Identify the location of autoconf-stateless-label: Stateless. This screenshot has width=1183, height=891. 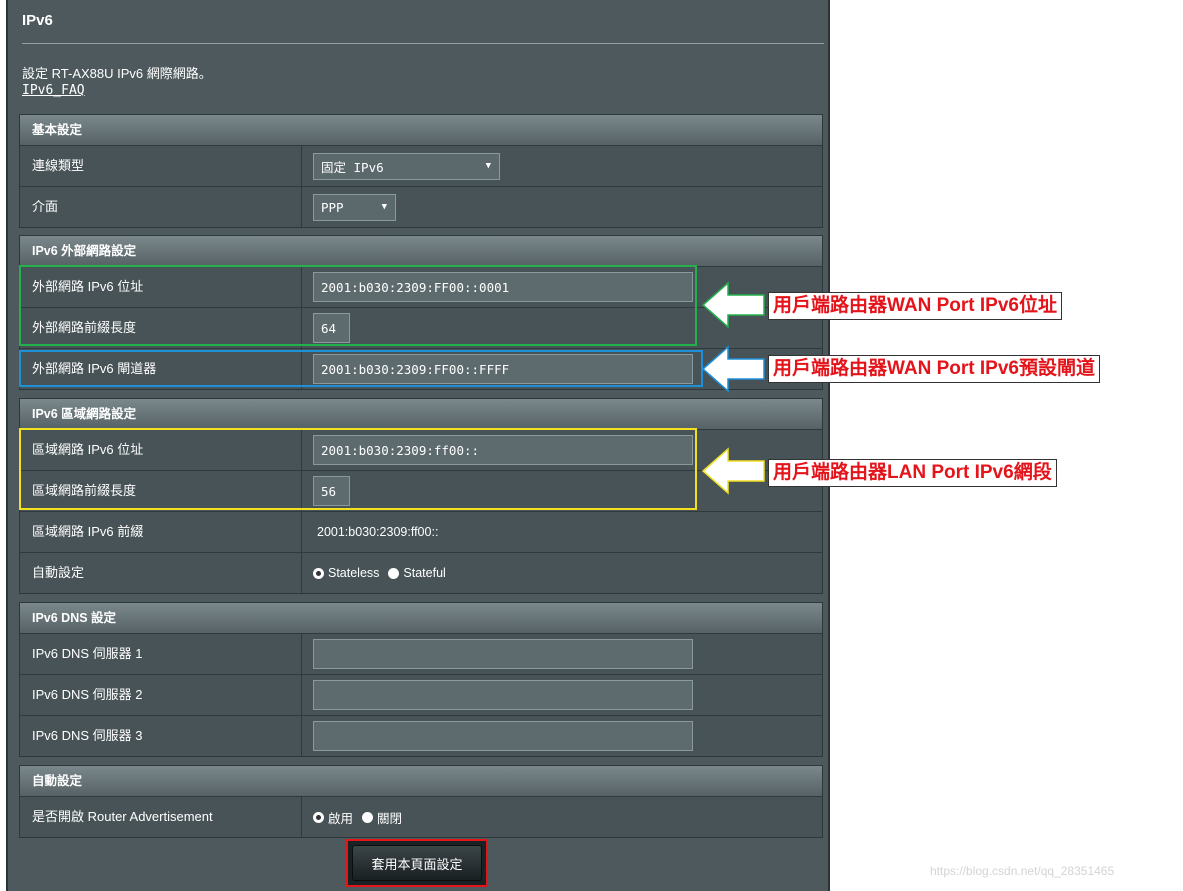
(354, 573).